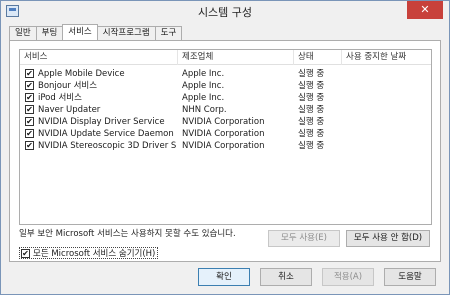  I want to click on service-name: Bonjour 서비스, so click(68, 86).